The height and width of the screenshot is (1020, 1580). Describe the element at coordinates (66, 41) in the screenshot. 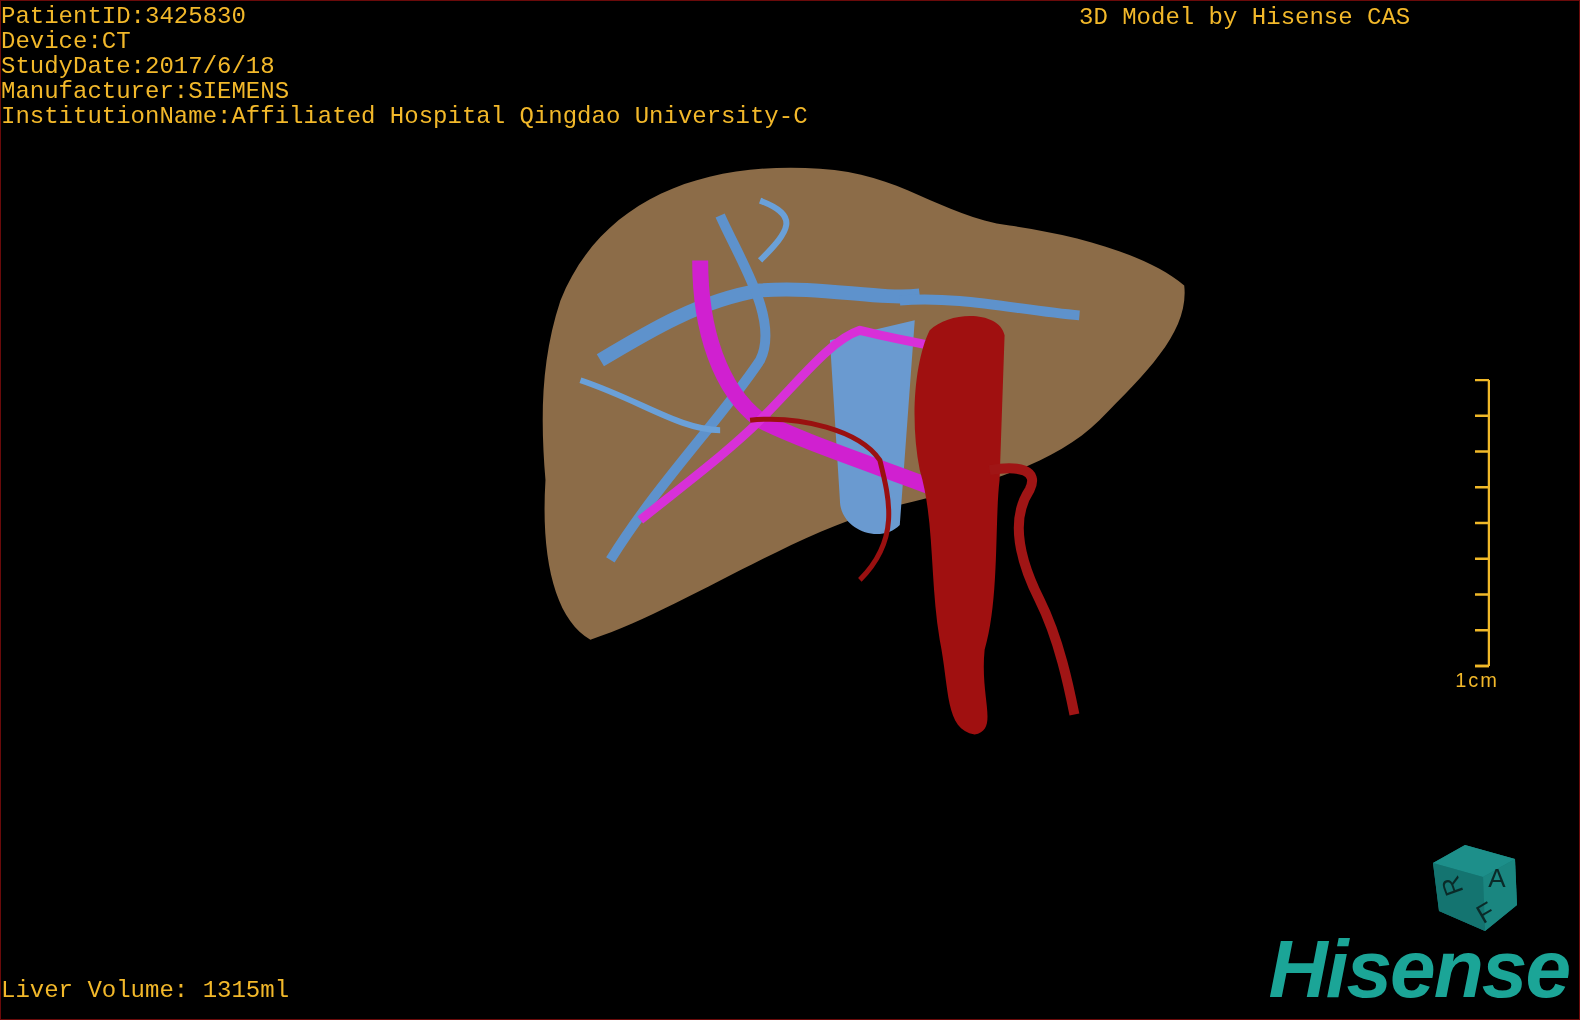

I see `patient-info-line: Device:CT` at that location.